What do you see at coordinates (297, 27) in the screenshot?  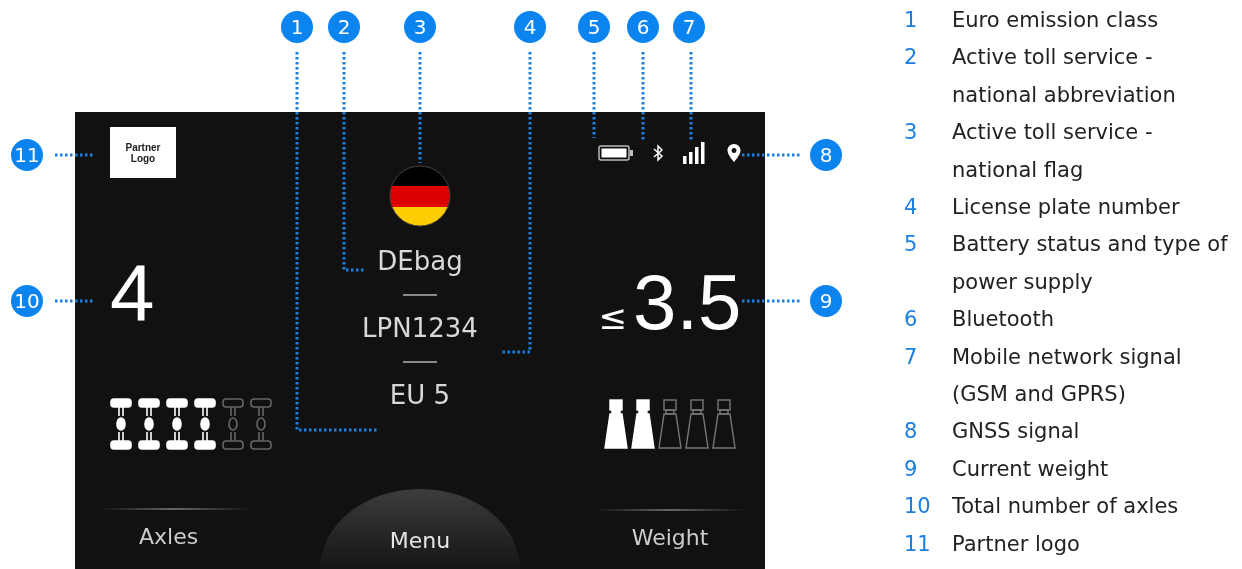 I see `callout-badge: 1` at bounding box center [297, 27].